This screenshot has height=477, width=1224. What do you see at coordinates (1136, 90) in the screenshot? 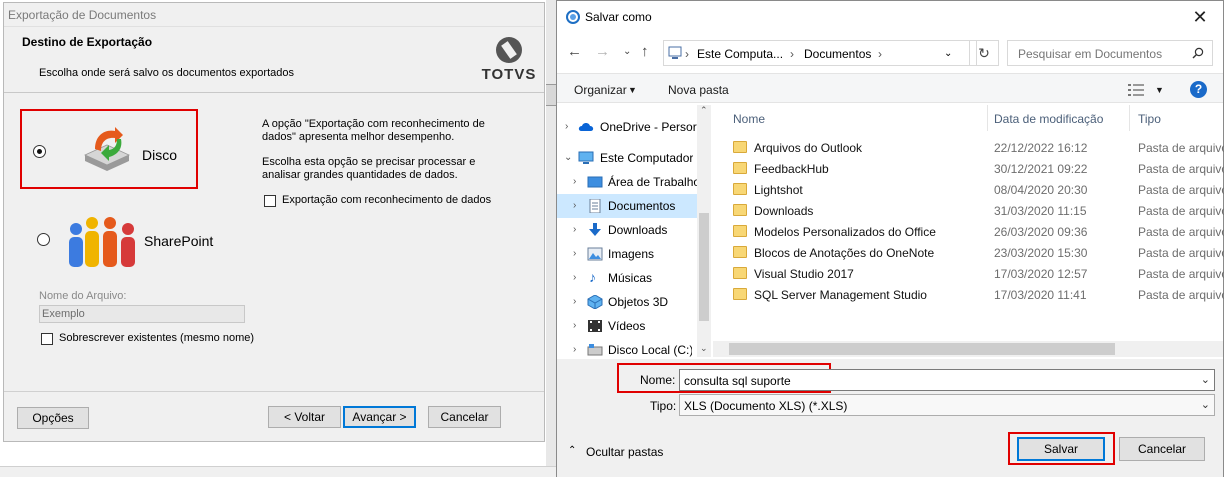
I see `view-options-icon` at bounding box center [1136, 90].